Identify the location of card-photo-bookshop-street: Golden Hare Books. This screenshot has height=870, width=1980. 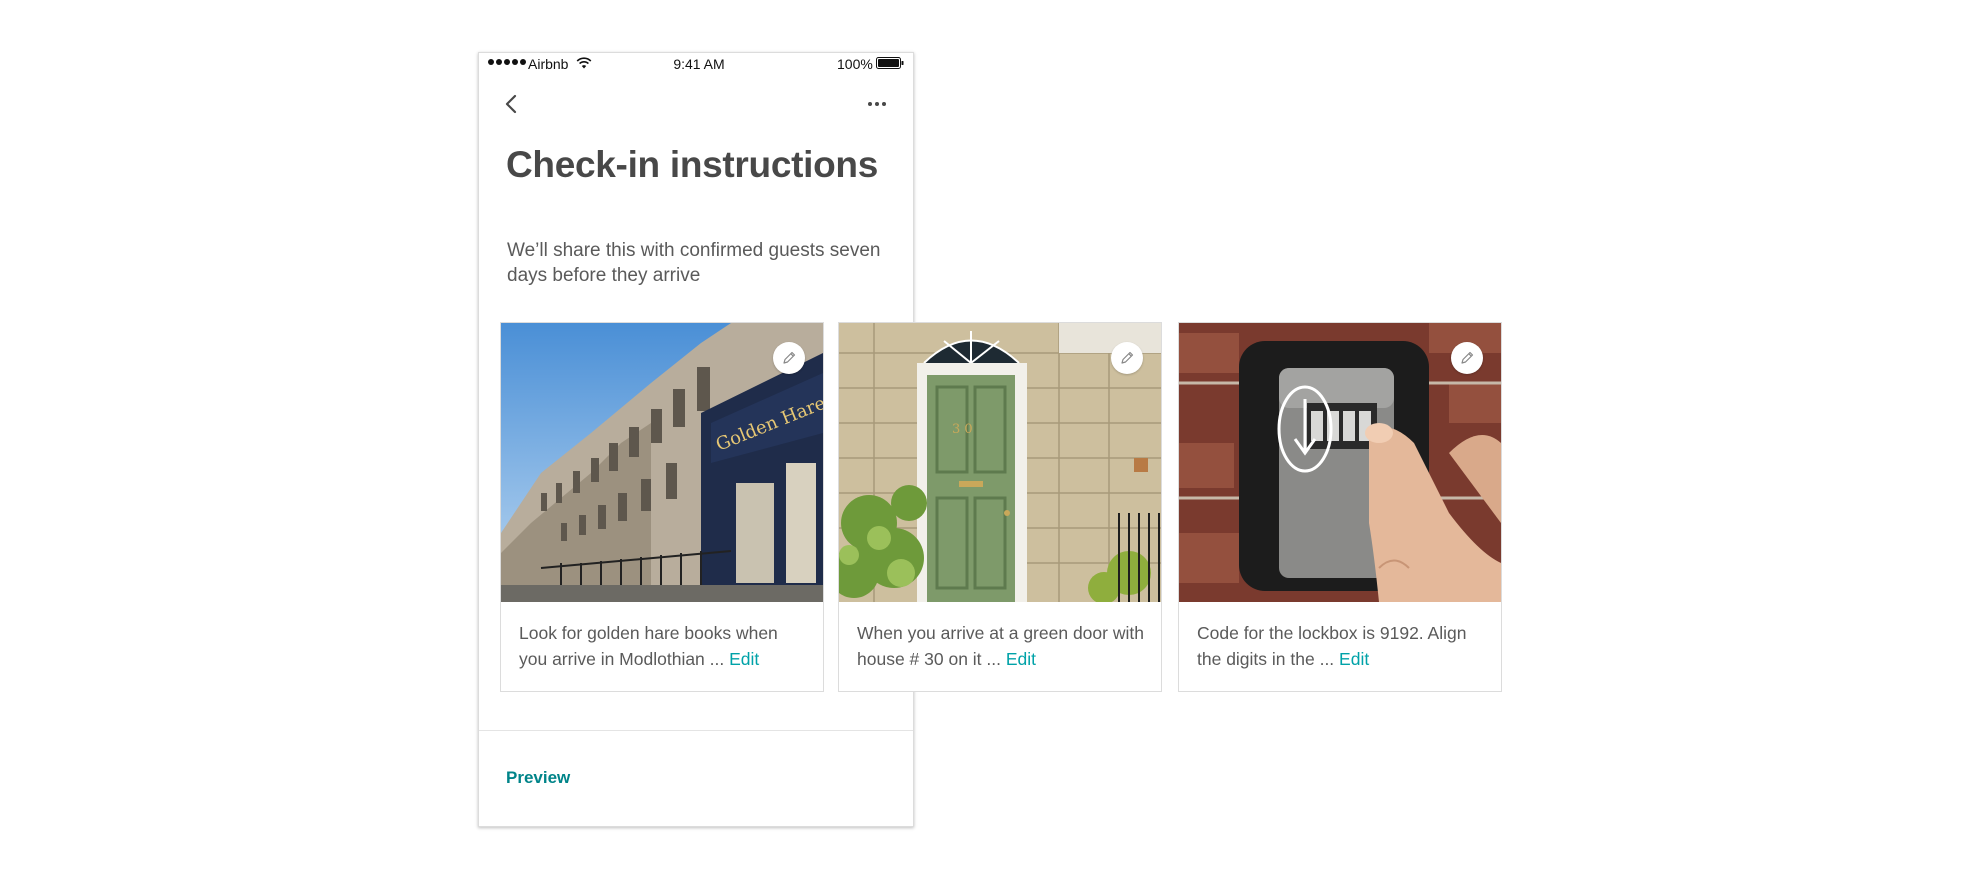
(662, 462).